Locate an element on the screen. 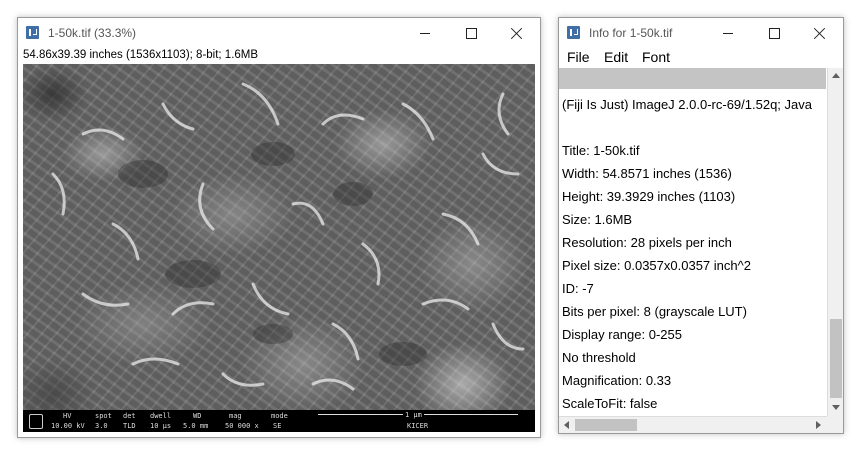 The image size is (861, 455). menu-file: File is located at coordinates (578, 57).